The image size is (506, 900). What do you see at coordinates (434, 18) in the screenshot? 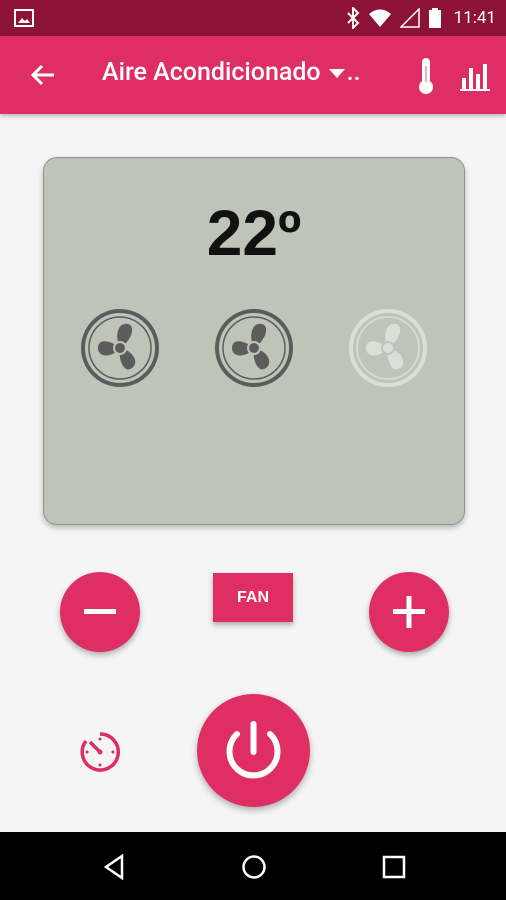
I see `battery-icon` at bounding box center [434, 18].